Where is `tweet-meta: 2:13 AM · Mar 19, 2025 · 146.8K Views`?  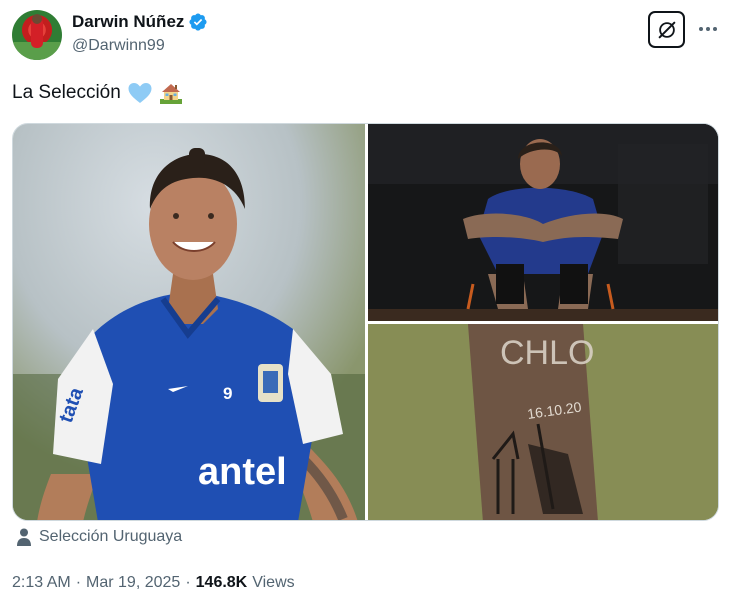
tweet-meta: 2:13 AM · Mar 19, 2025 · 146.8K Views is located at coordinates (153, 583).